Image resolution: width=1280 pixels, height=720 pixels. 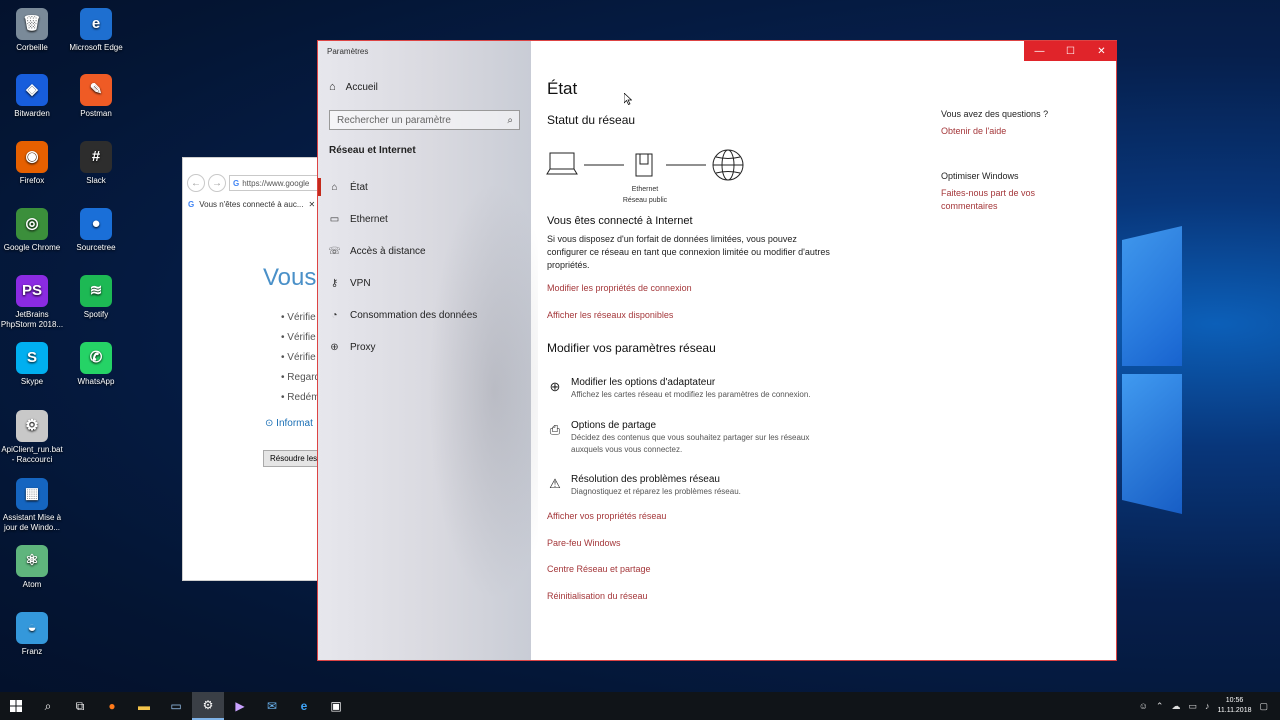 I want to click on desktop-icon: e Microsoft Edge, so click(x=96, y=30).